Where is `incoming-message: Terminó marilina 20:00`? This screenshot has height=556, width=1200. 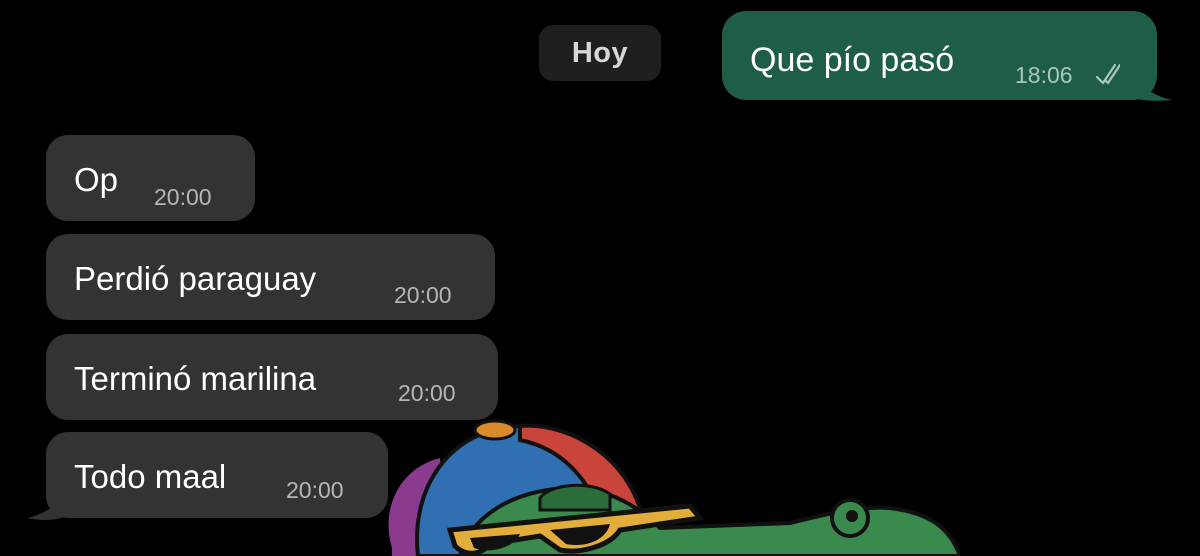 incoming-message: Terminó marilina 20:00 is located at coordinates (272, 377).